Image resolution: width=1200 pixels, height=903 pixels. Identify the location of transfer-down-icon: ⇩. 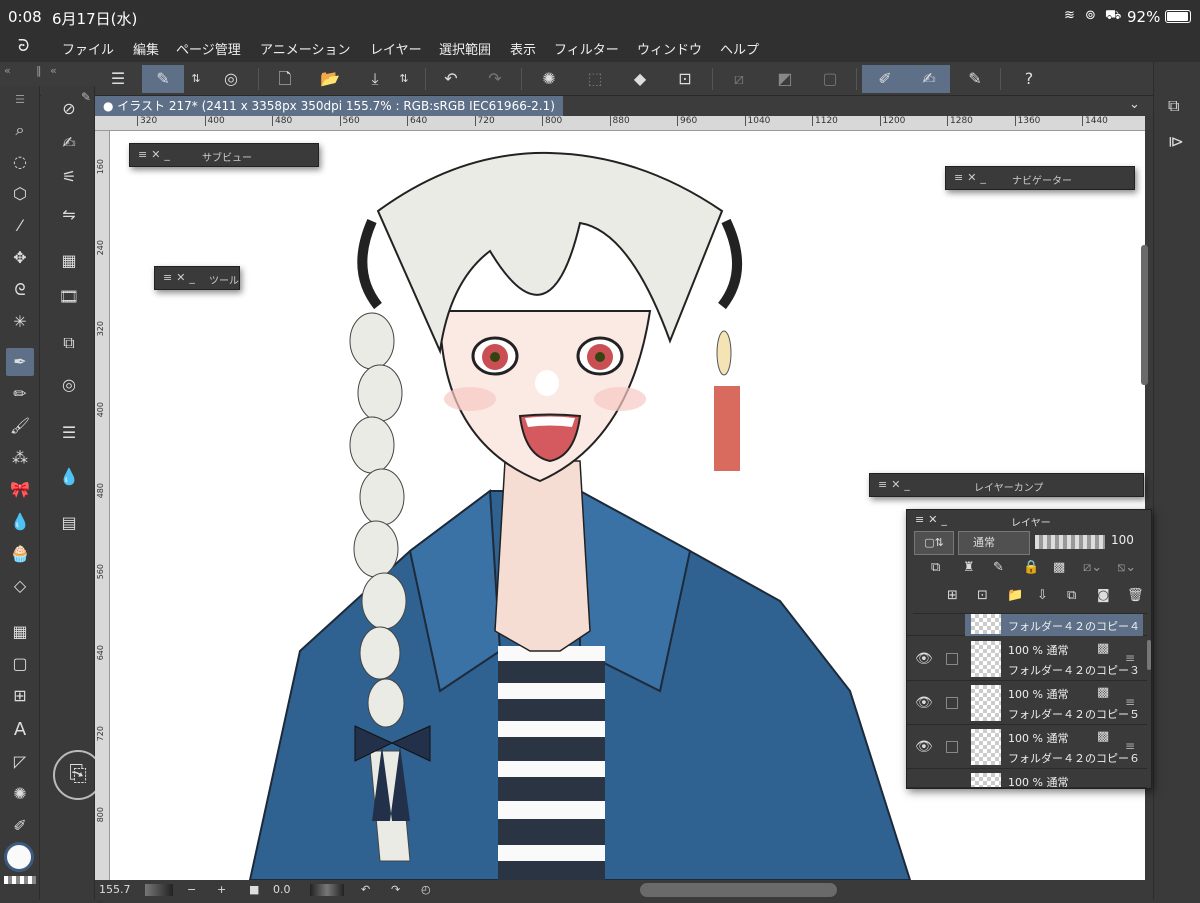
(1042, 595).